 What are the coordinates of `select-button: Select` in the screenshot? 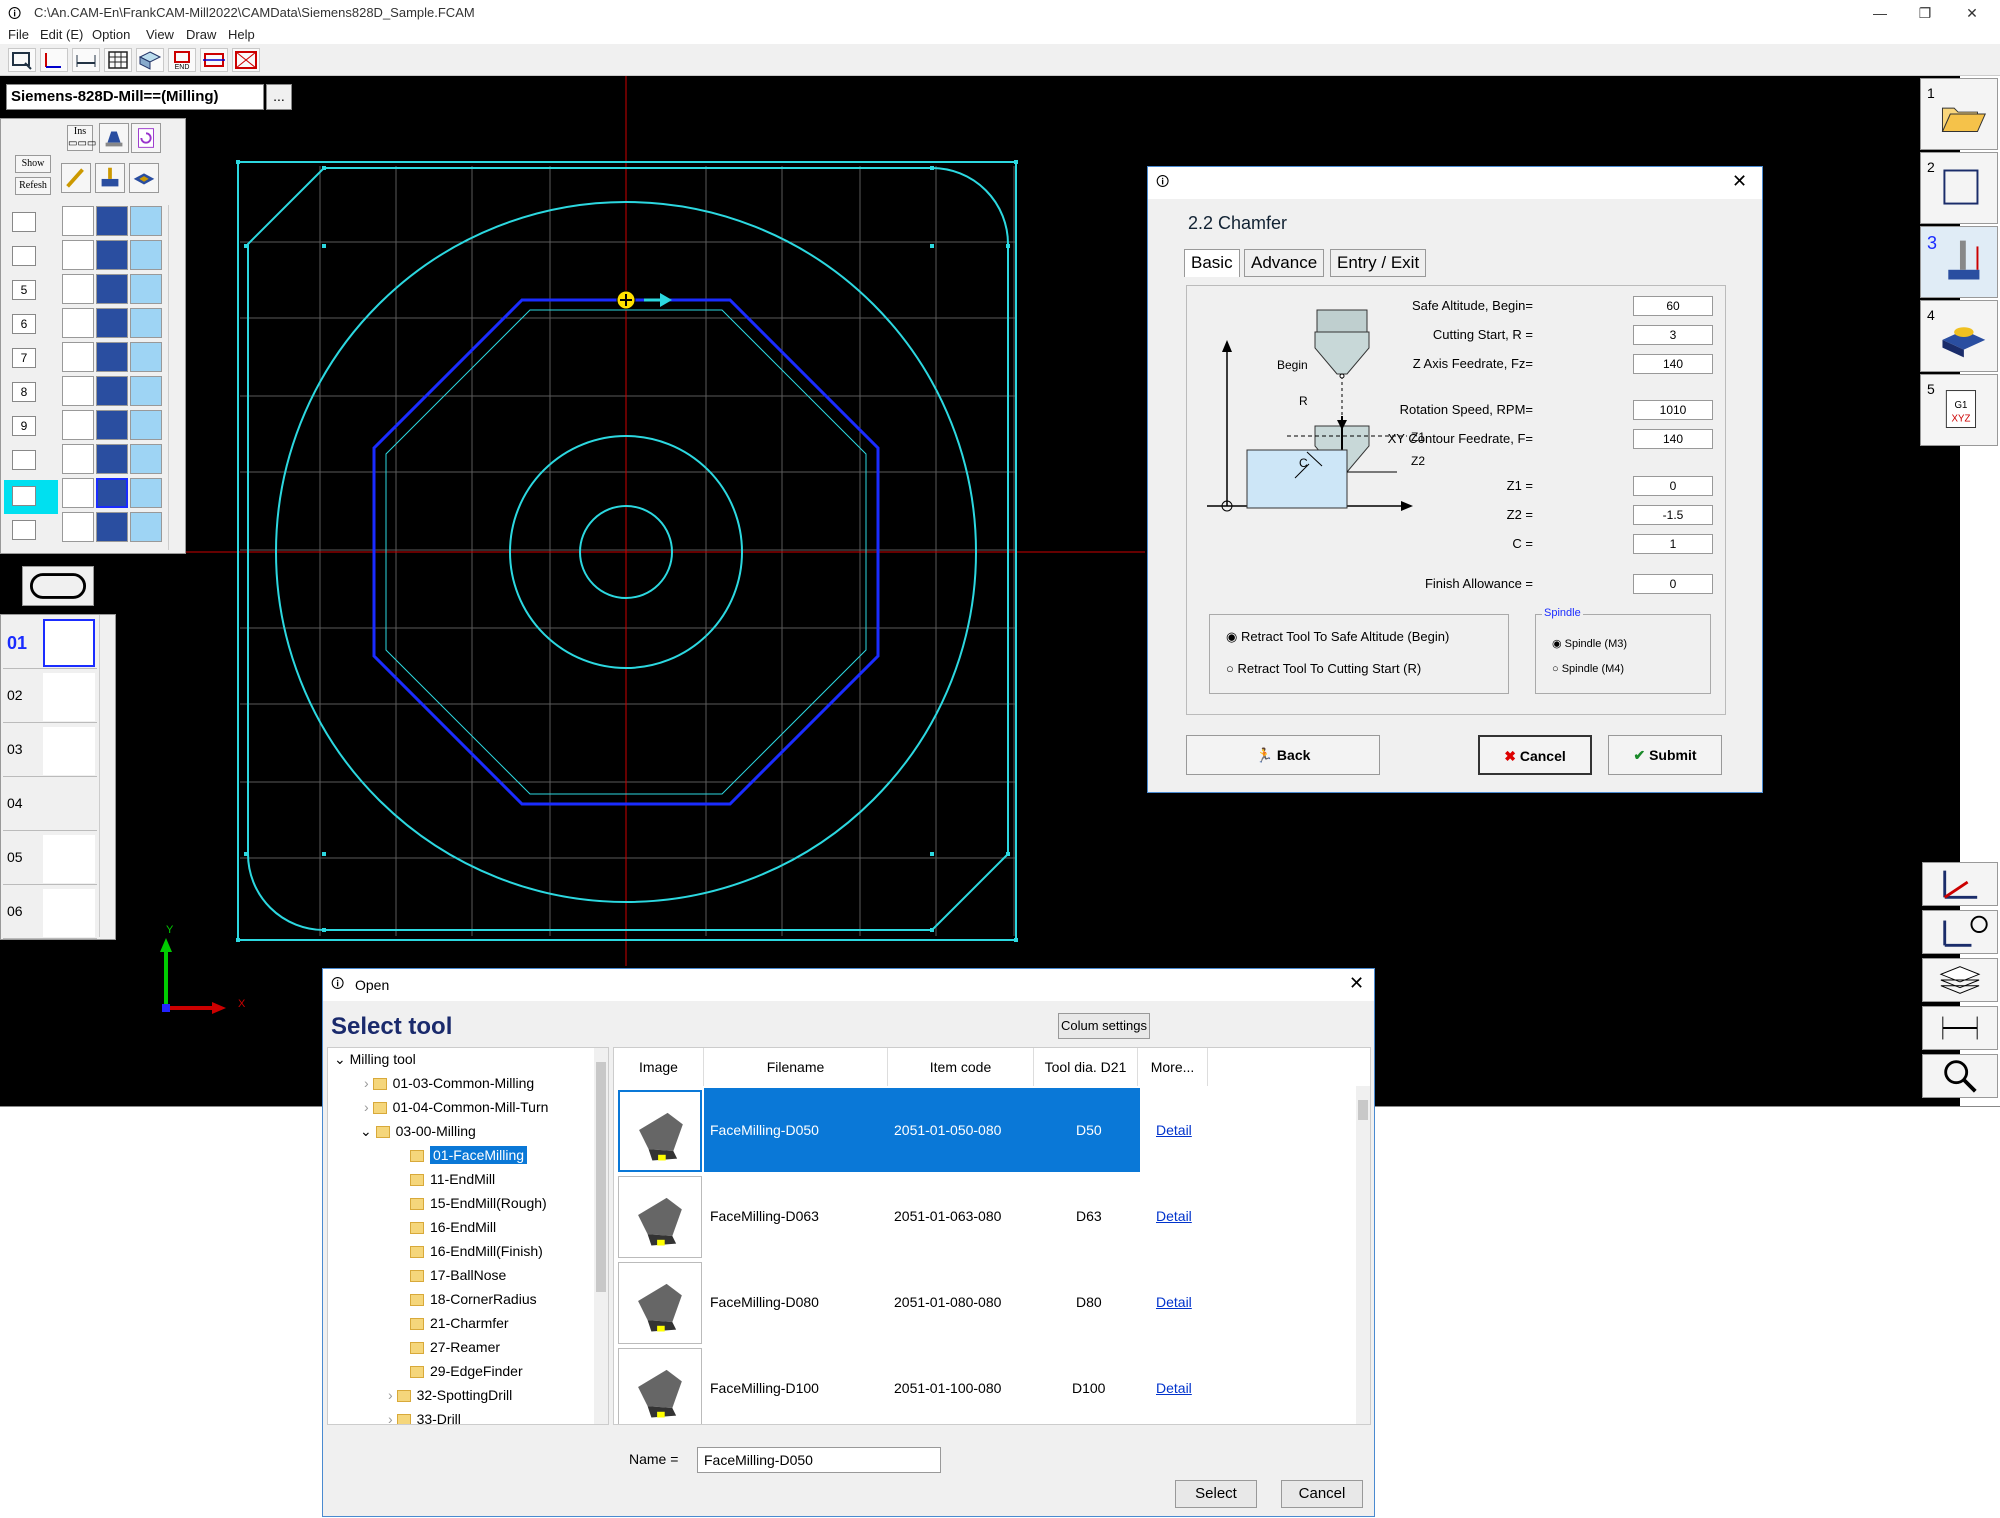 It's located at (1216, 1494).